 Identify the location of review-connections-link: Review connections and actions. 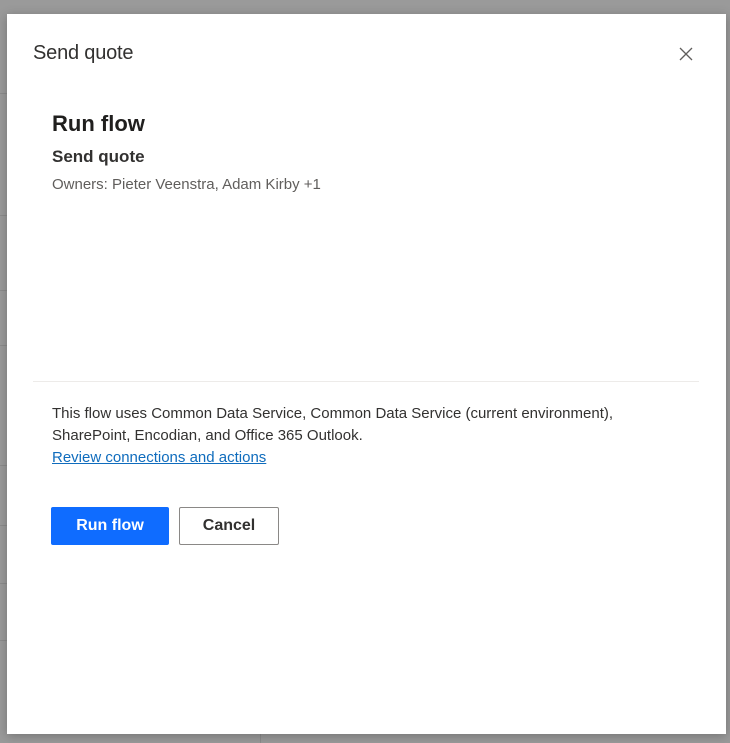
(159, 458).